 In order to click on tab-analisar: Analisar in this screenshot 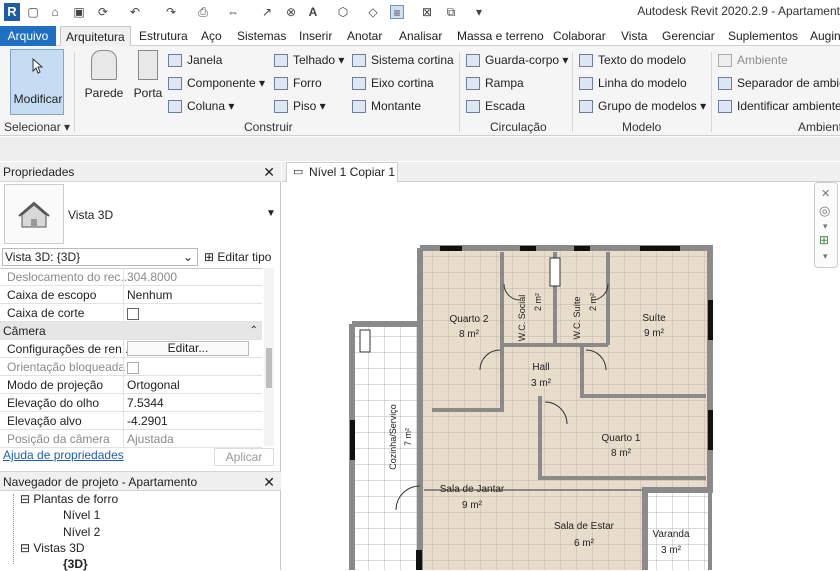, I will do `click(420, 36)`.